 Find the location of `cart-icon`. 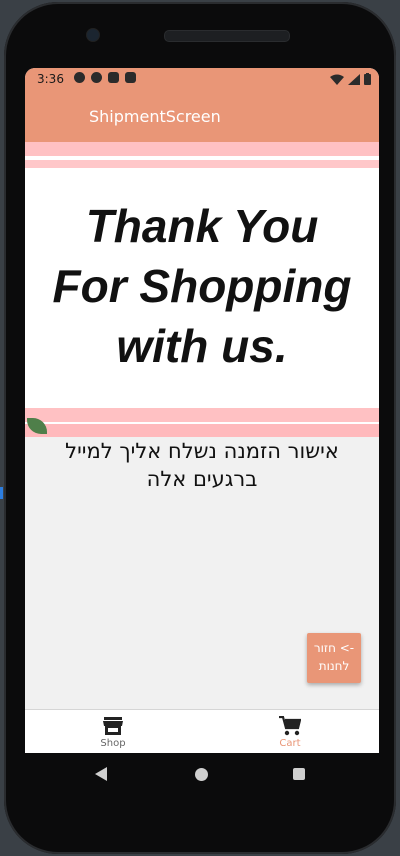

cart-icon is located at coordinates (290, 726).